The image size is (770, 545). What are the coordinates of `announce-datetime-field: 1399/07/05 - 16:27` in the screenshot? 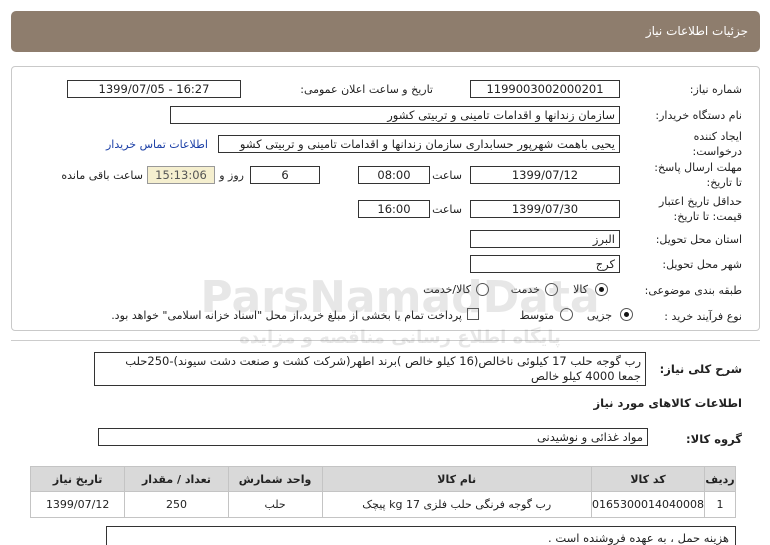 It's located at (154, 89).